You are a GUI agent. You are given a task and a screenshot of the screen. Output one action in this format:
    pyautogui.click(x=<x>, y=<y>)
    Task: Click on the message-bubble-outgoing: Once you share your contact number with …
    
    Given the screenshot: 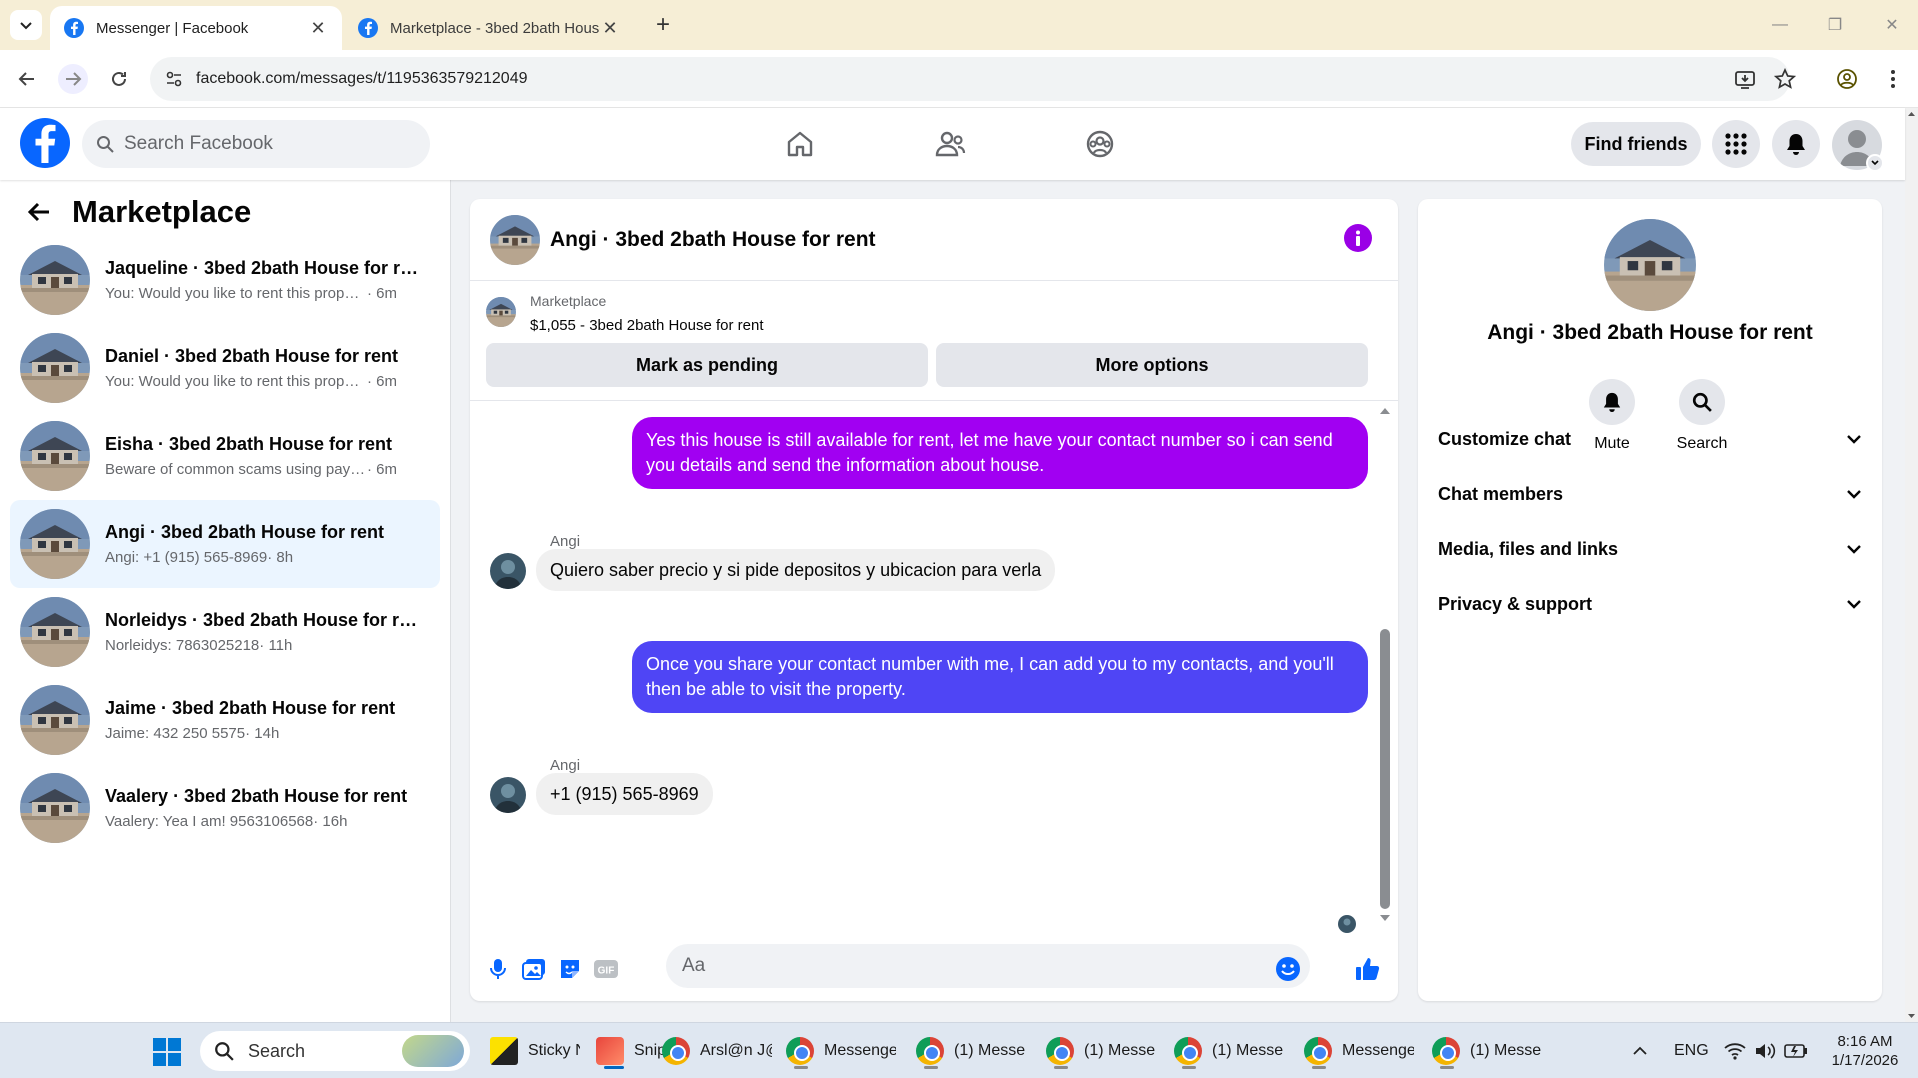 What is the action you would take?
    pyautogui.click(x=1000, y=677)
    